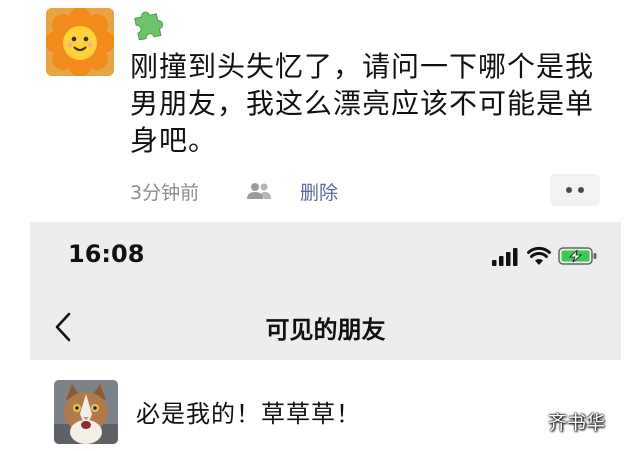 The height and width of the screenshot is (451, 629). I want to click on puzzle-icon, so click(149, 25).